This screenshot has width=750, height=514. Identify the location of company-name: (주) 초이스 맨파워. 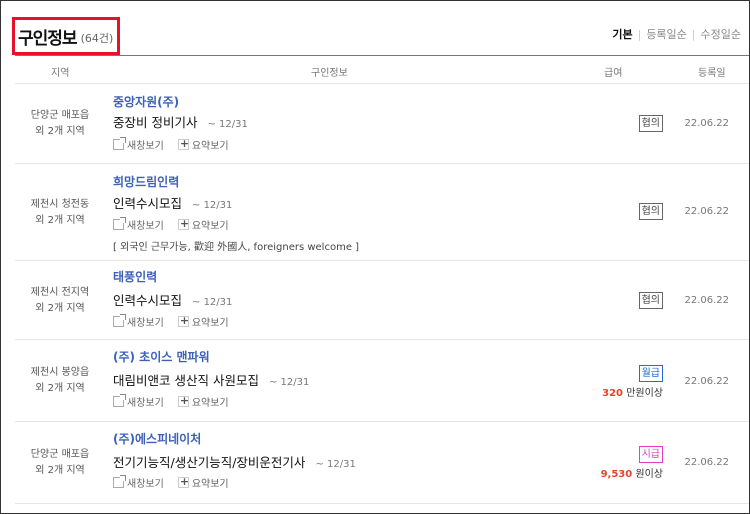
(161, 356).